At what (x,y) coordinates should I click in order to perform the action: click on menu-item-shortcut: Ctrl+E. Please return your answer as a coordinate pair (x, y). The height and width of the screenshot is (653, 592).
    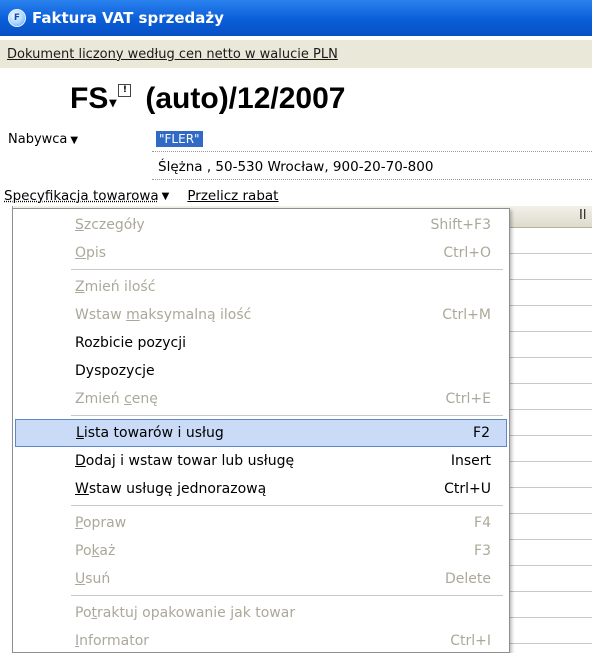
    Looking at the image, I should click on (468, 399).